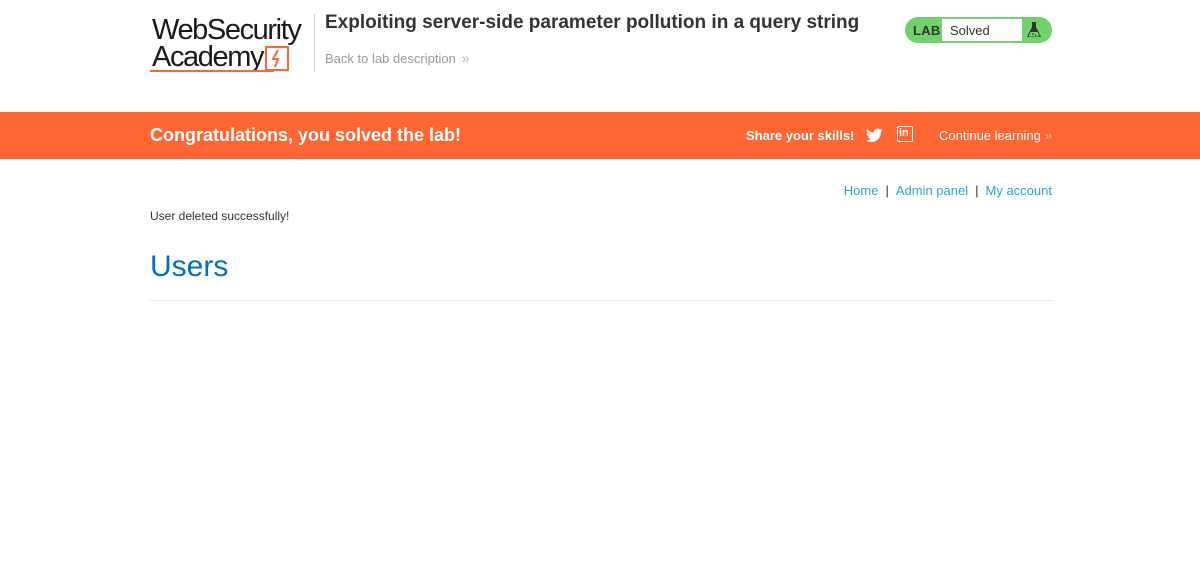  Describe the element at coordinates (314, 43) in the screenshot. I see `header-divider` at that location.